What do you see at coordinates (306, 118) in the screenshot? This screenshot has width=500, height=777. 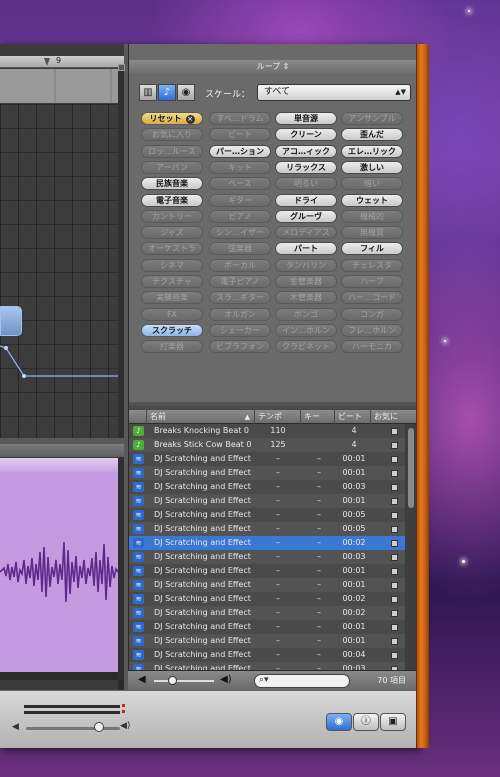 I see `keyword-button: 単音源` at bounding box center [306, 118].